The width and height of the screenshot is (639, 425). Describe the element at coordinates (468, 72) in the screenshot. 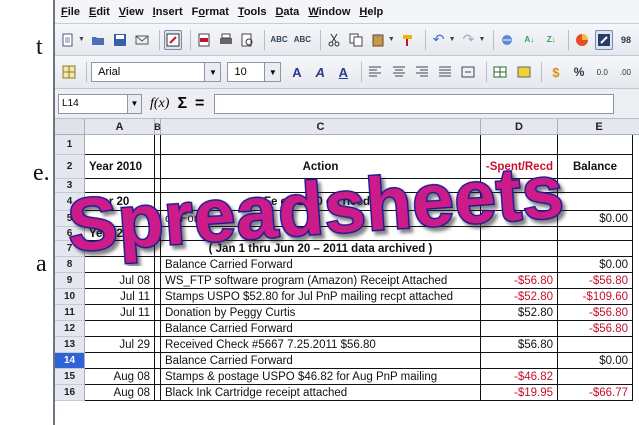

I see `merge-cells-icon` at that location.